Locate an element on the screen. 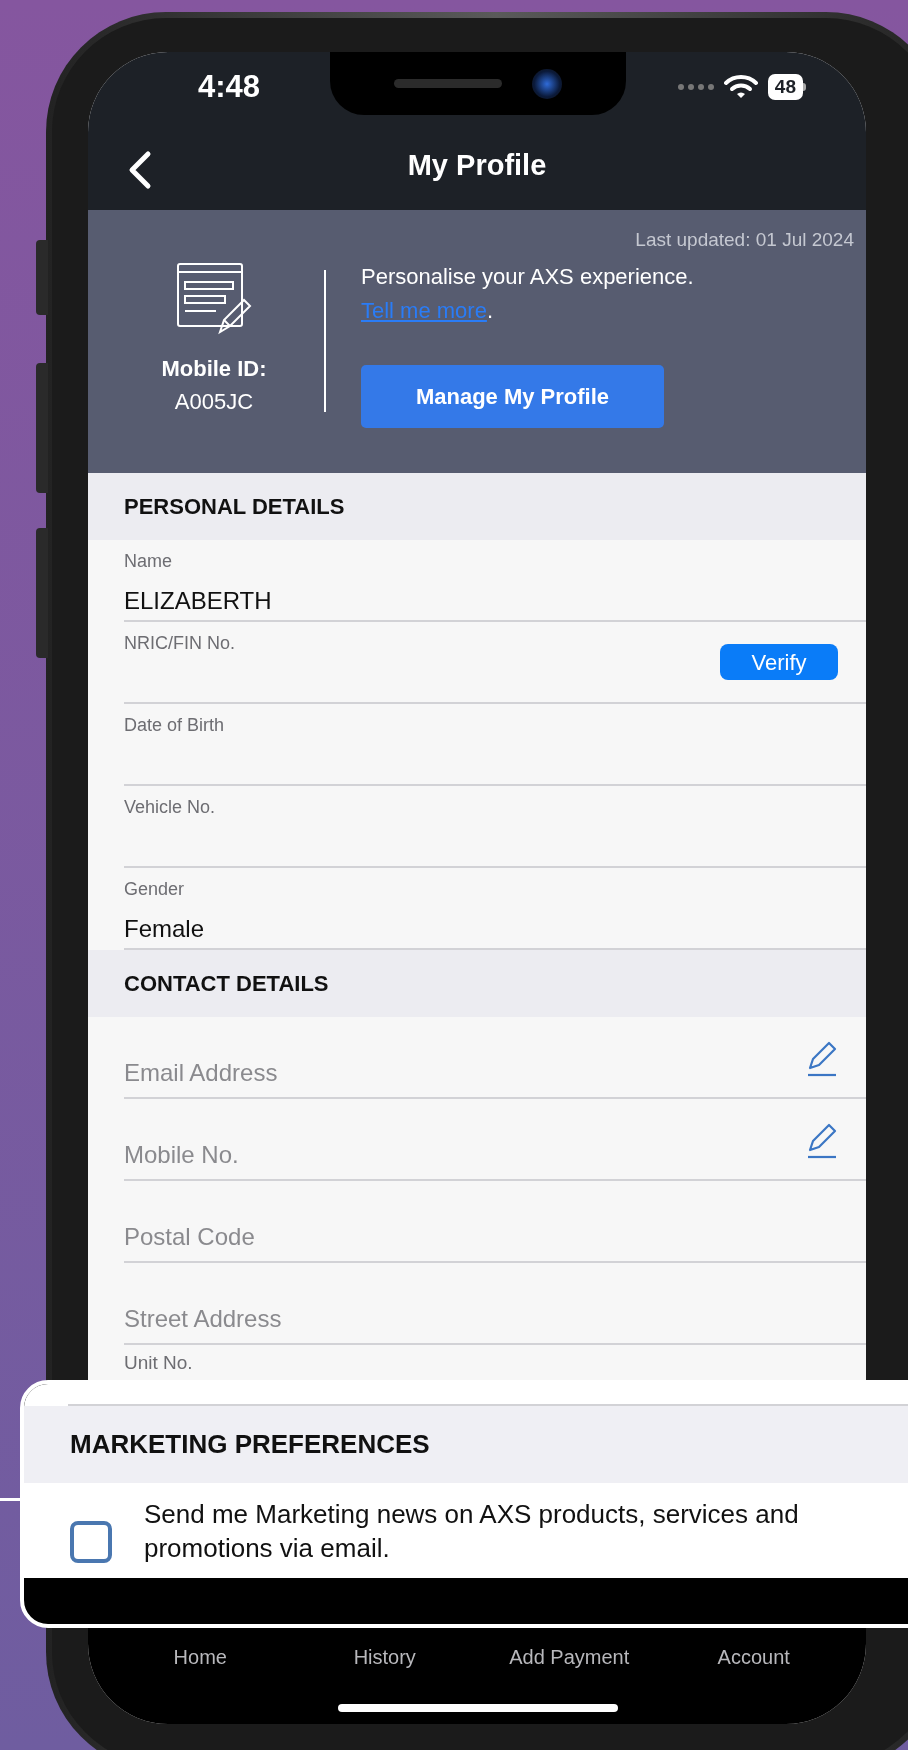 This screenshot has width=908, height=1750. section-header: CONTACT DETAILS is located at coordinates (477, 983).